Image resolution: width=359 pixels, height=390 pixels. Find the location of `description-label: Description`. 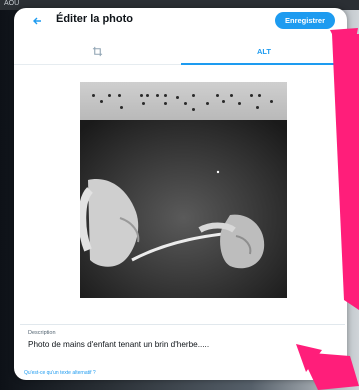

description-label: Description is located at coordinates (42, 333).